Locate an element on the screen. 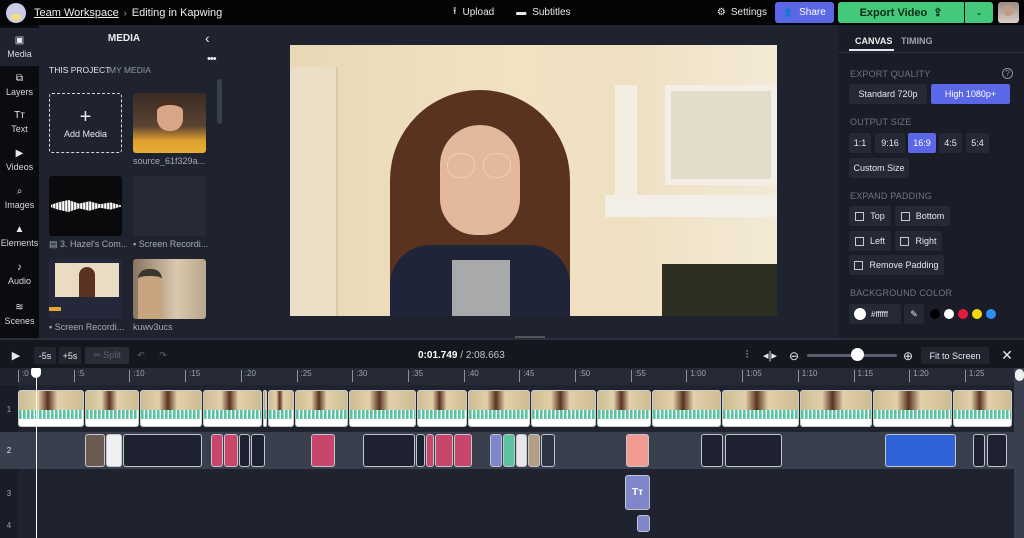 The height and width of the screenshot is (538, 1024). redo-button: ↷ is located at coordinates (163, 355).